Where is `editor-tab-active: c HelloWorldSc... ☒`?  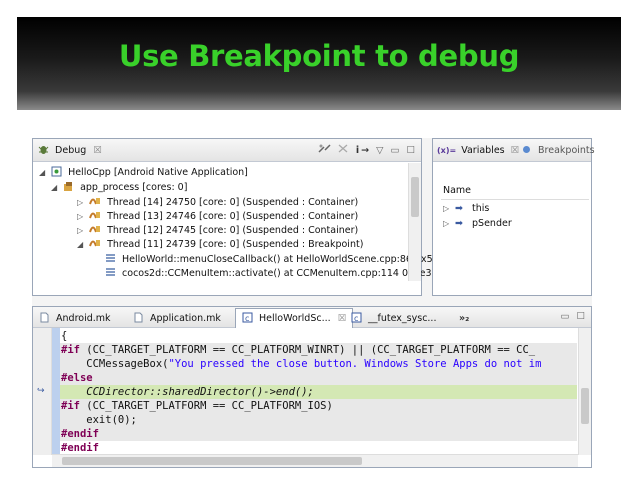 editor-tab-active: c HelloWorldSc... ☒ is located at coordinates (294, 318).